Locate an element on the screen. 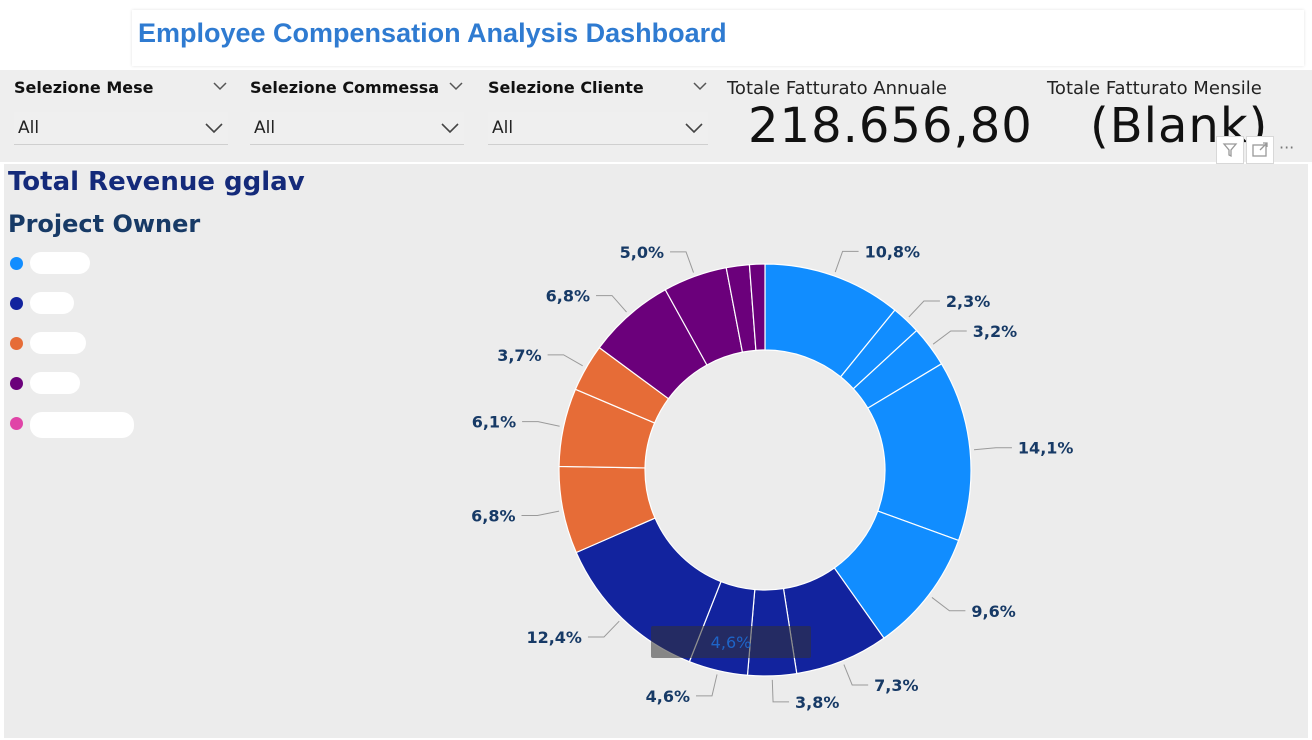 The height and width of the screenshot is (740, 1312). slicer-commessa: Selezione Commessa All is located at coordinates (357, 113).